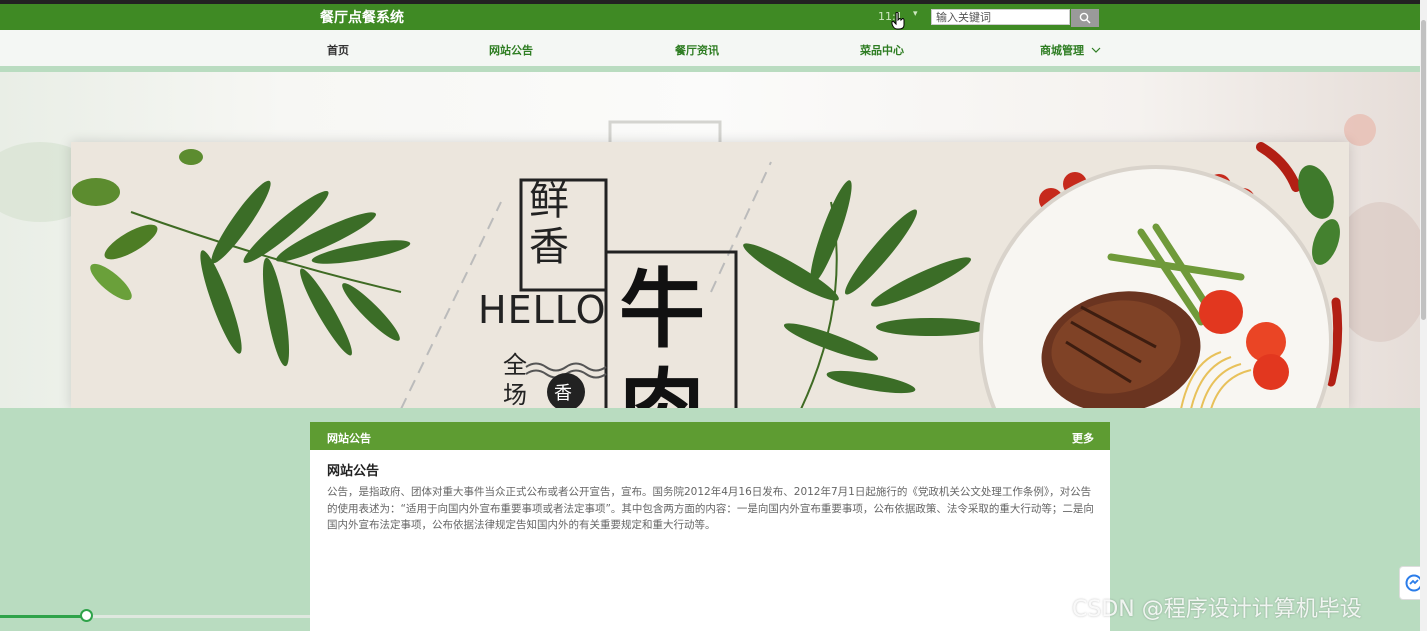 This screenshot has width=1427, height=631. I want to click on search-button, so click(1085, 18).